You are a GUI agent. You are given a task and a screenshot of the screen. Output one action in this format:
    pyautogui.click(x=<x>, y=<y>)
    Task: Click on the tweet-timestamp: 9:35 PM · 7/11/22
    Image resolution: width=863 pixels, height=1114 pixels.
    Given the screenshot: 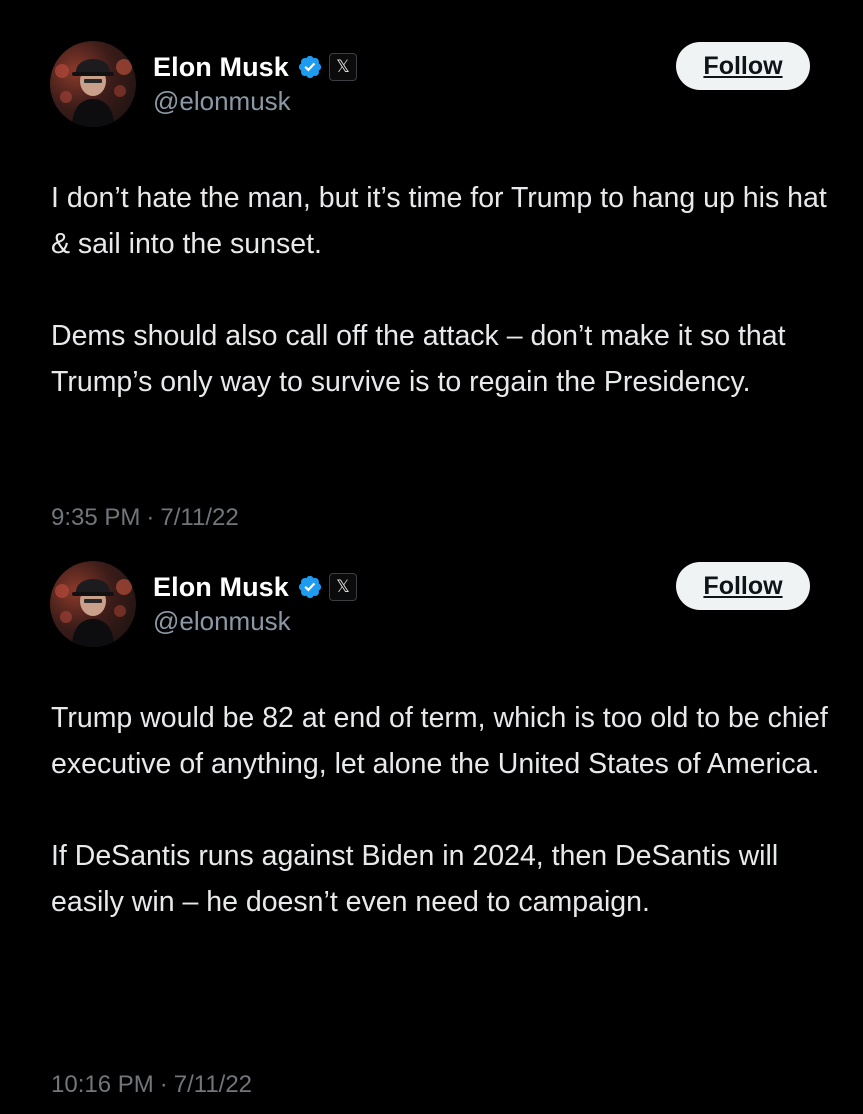 What is the action you would take?
    pyautogui.click(x=145, y=518)
    